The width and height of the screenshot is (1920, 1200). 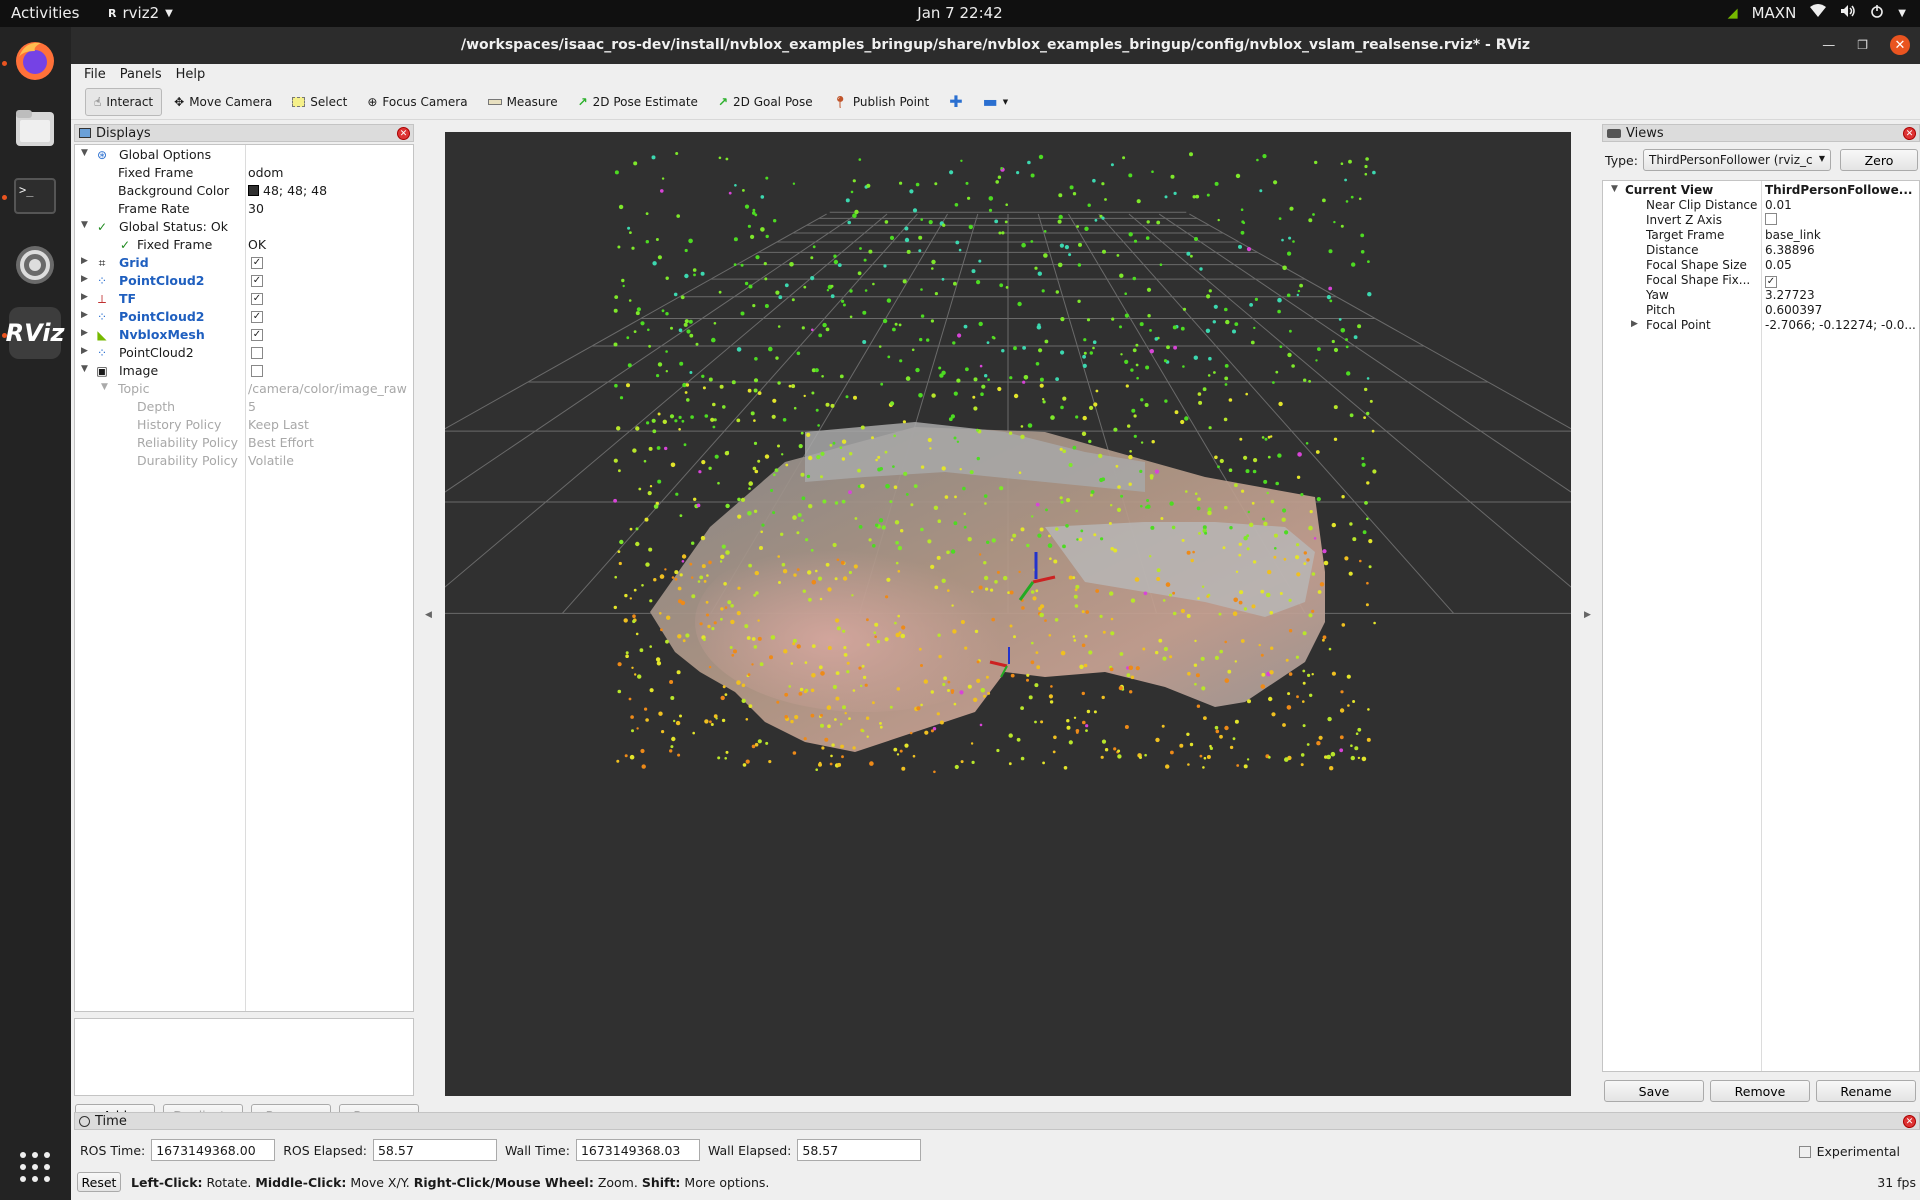 I want to click on remove-view-button: Remove, so click(x=1760, y=1091).